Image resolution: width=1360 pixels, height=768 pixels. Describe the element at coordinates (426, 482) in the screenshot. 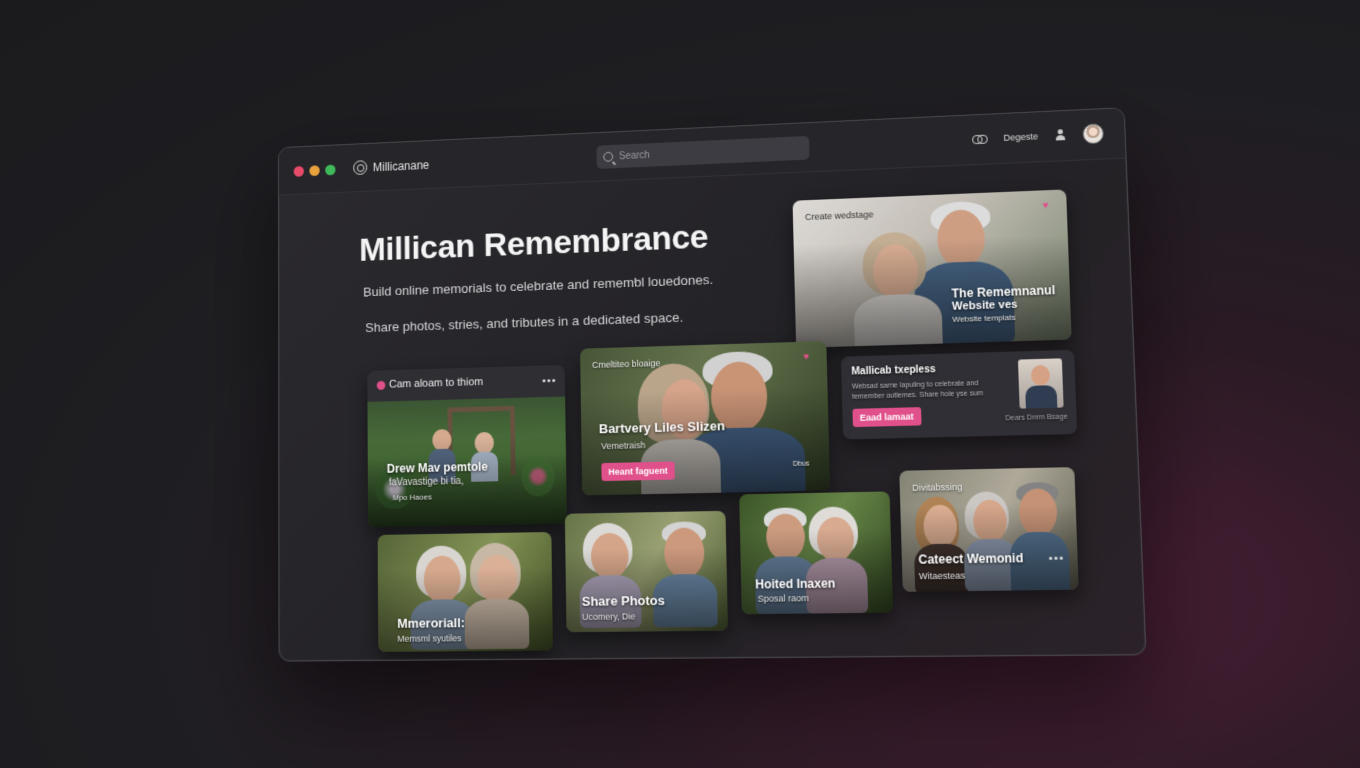

I see `garden-sub: faVavastige bi tia,` at that location.